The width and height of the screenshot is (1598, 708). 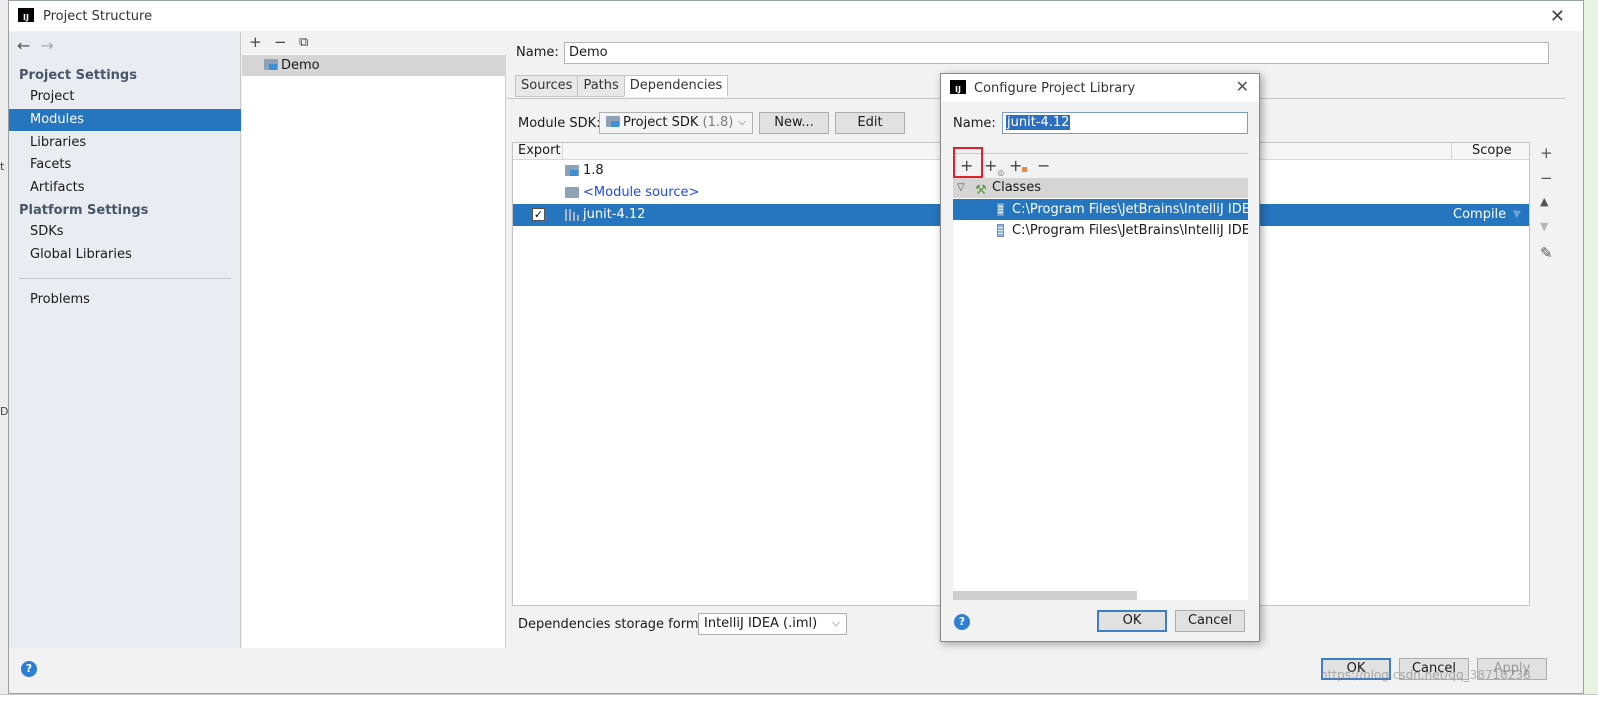 What do you see at coordinates (559, 123) in the screenshot?
I see `module-sdk-label: Module SDK:` at bounding box center [559, 123].